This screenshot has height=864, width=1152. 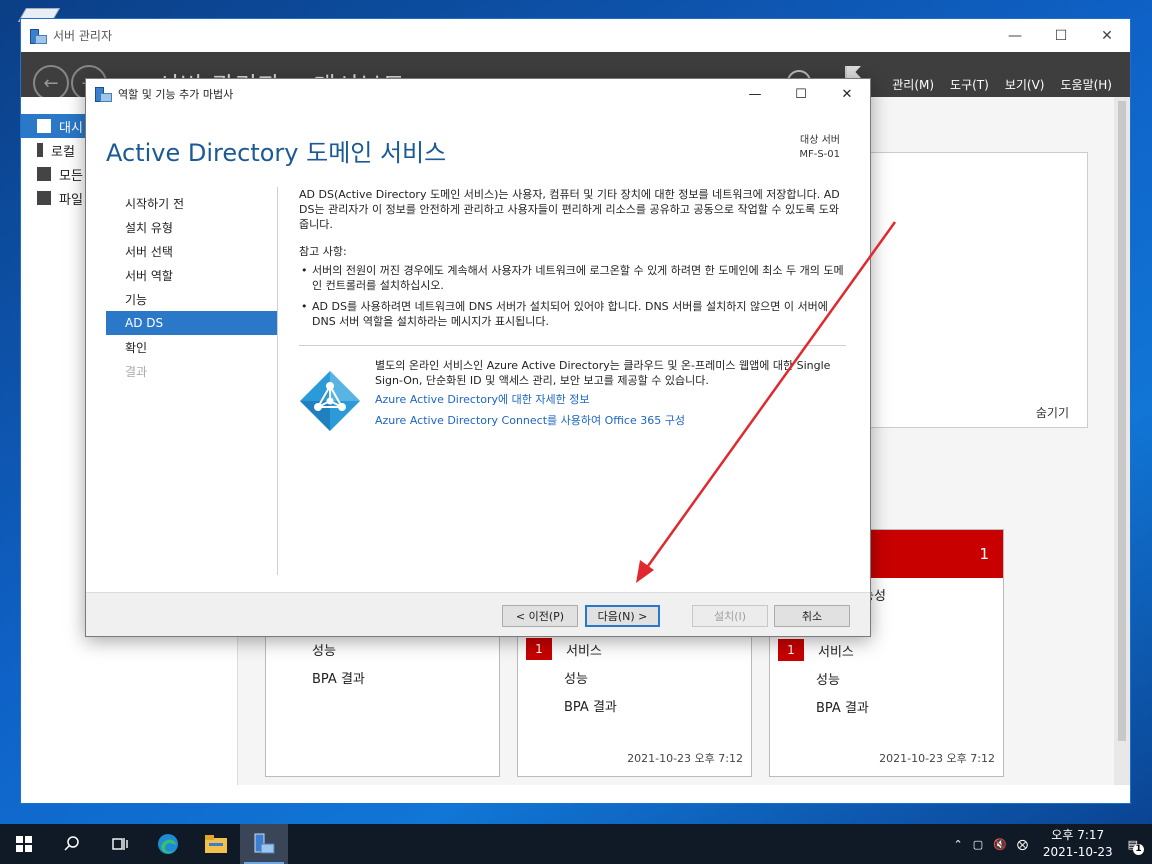 I want to click on search-button, so click(x=72, y=844).